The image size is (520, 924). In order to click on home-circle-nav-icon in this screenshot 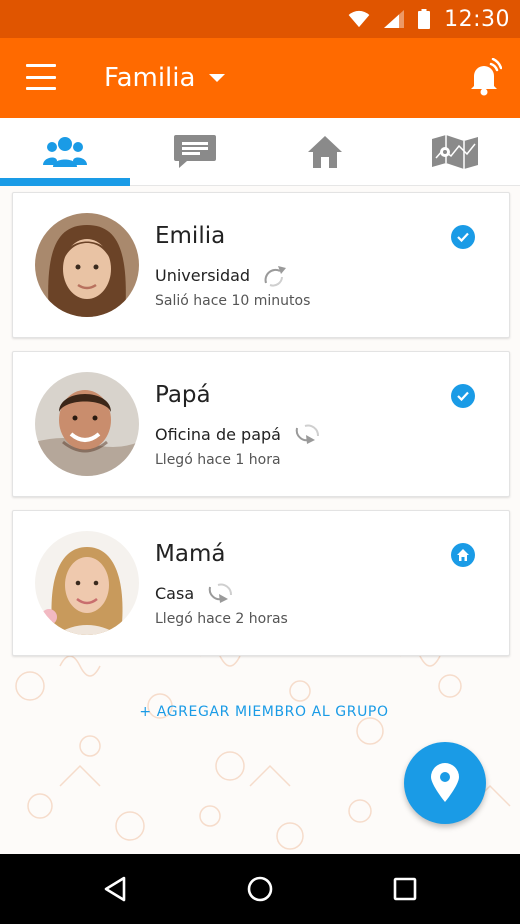, I will do `click(260, 889)`.